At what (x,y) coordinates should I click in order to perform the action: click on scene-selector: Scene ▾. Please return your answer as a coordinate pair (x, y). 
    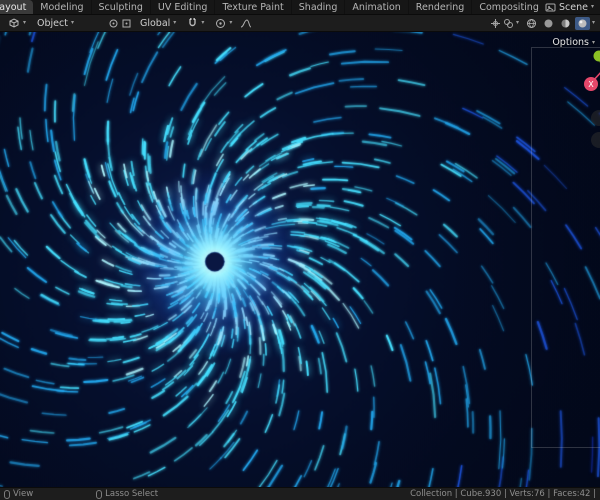
    Looking at the image, I should click on (569, 7).